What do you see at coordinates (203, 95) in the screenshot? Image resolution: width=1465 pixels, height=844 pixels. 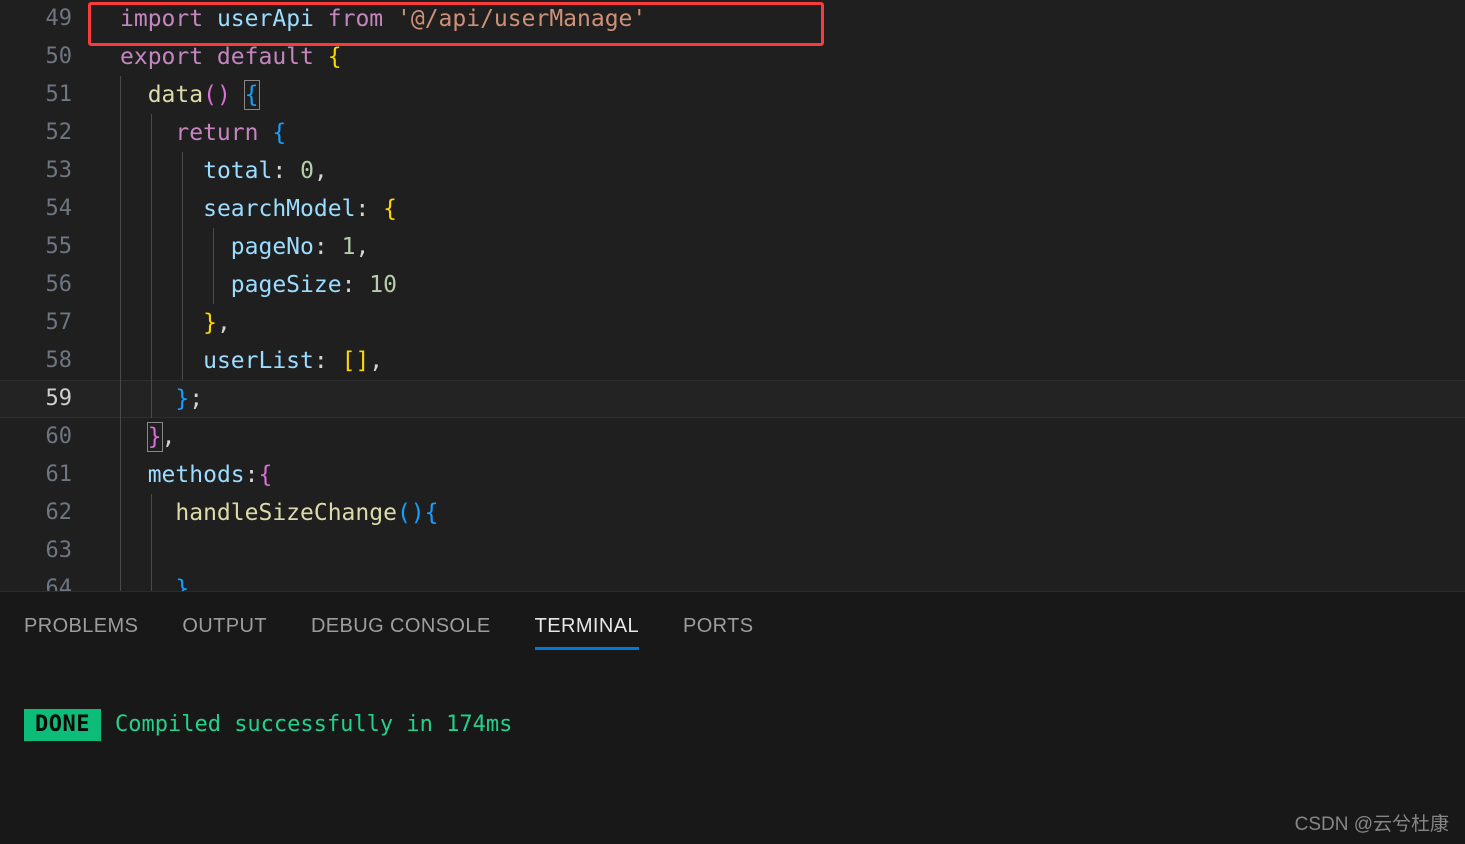 I see `code-line-text: data() {` at bounding box center [203, 95].